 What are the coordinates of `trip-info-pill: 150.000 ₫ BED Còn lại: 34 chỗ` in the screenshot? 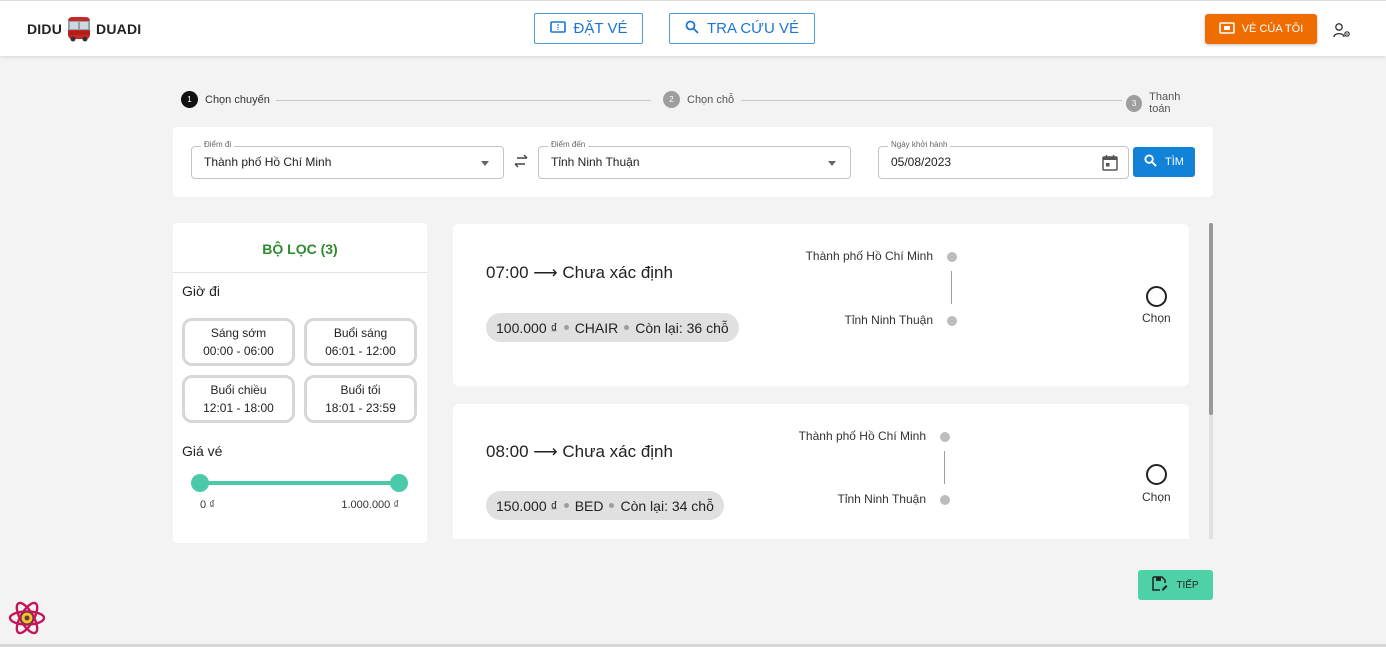 It's located at (605, 505).